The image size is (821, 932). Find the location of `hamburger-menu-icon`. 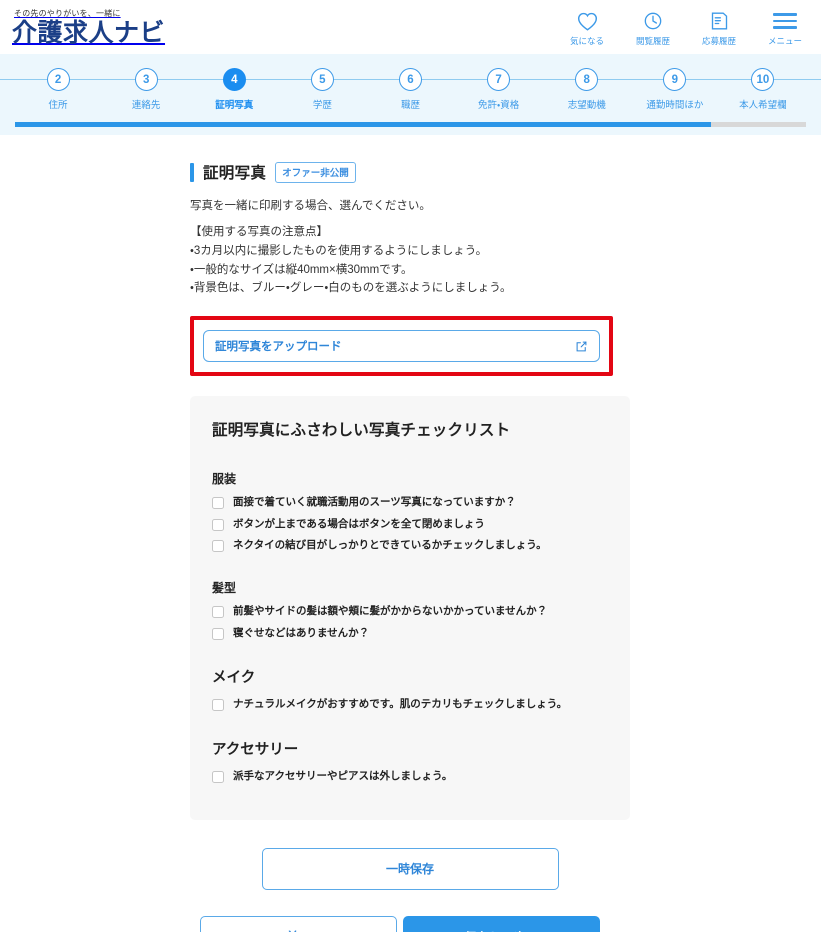

hamburger-menu-icon is located at coordinates (785, 21).